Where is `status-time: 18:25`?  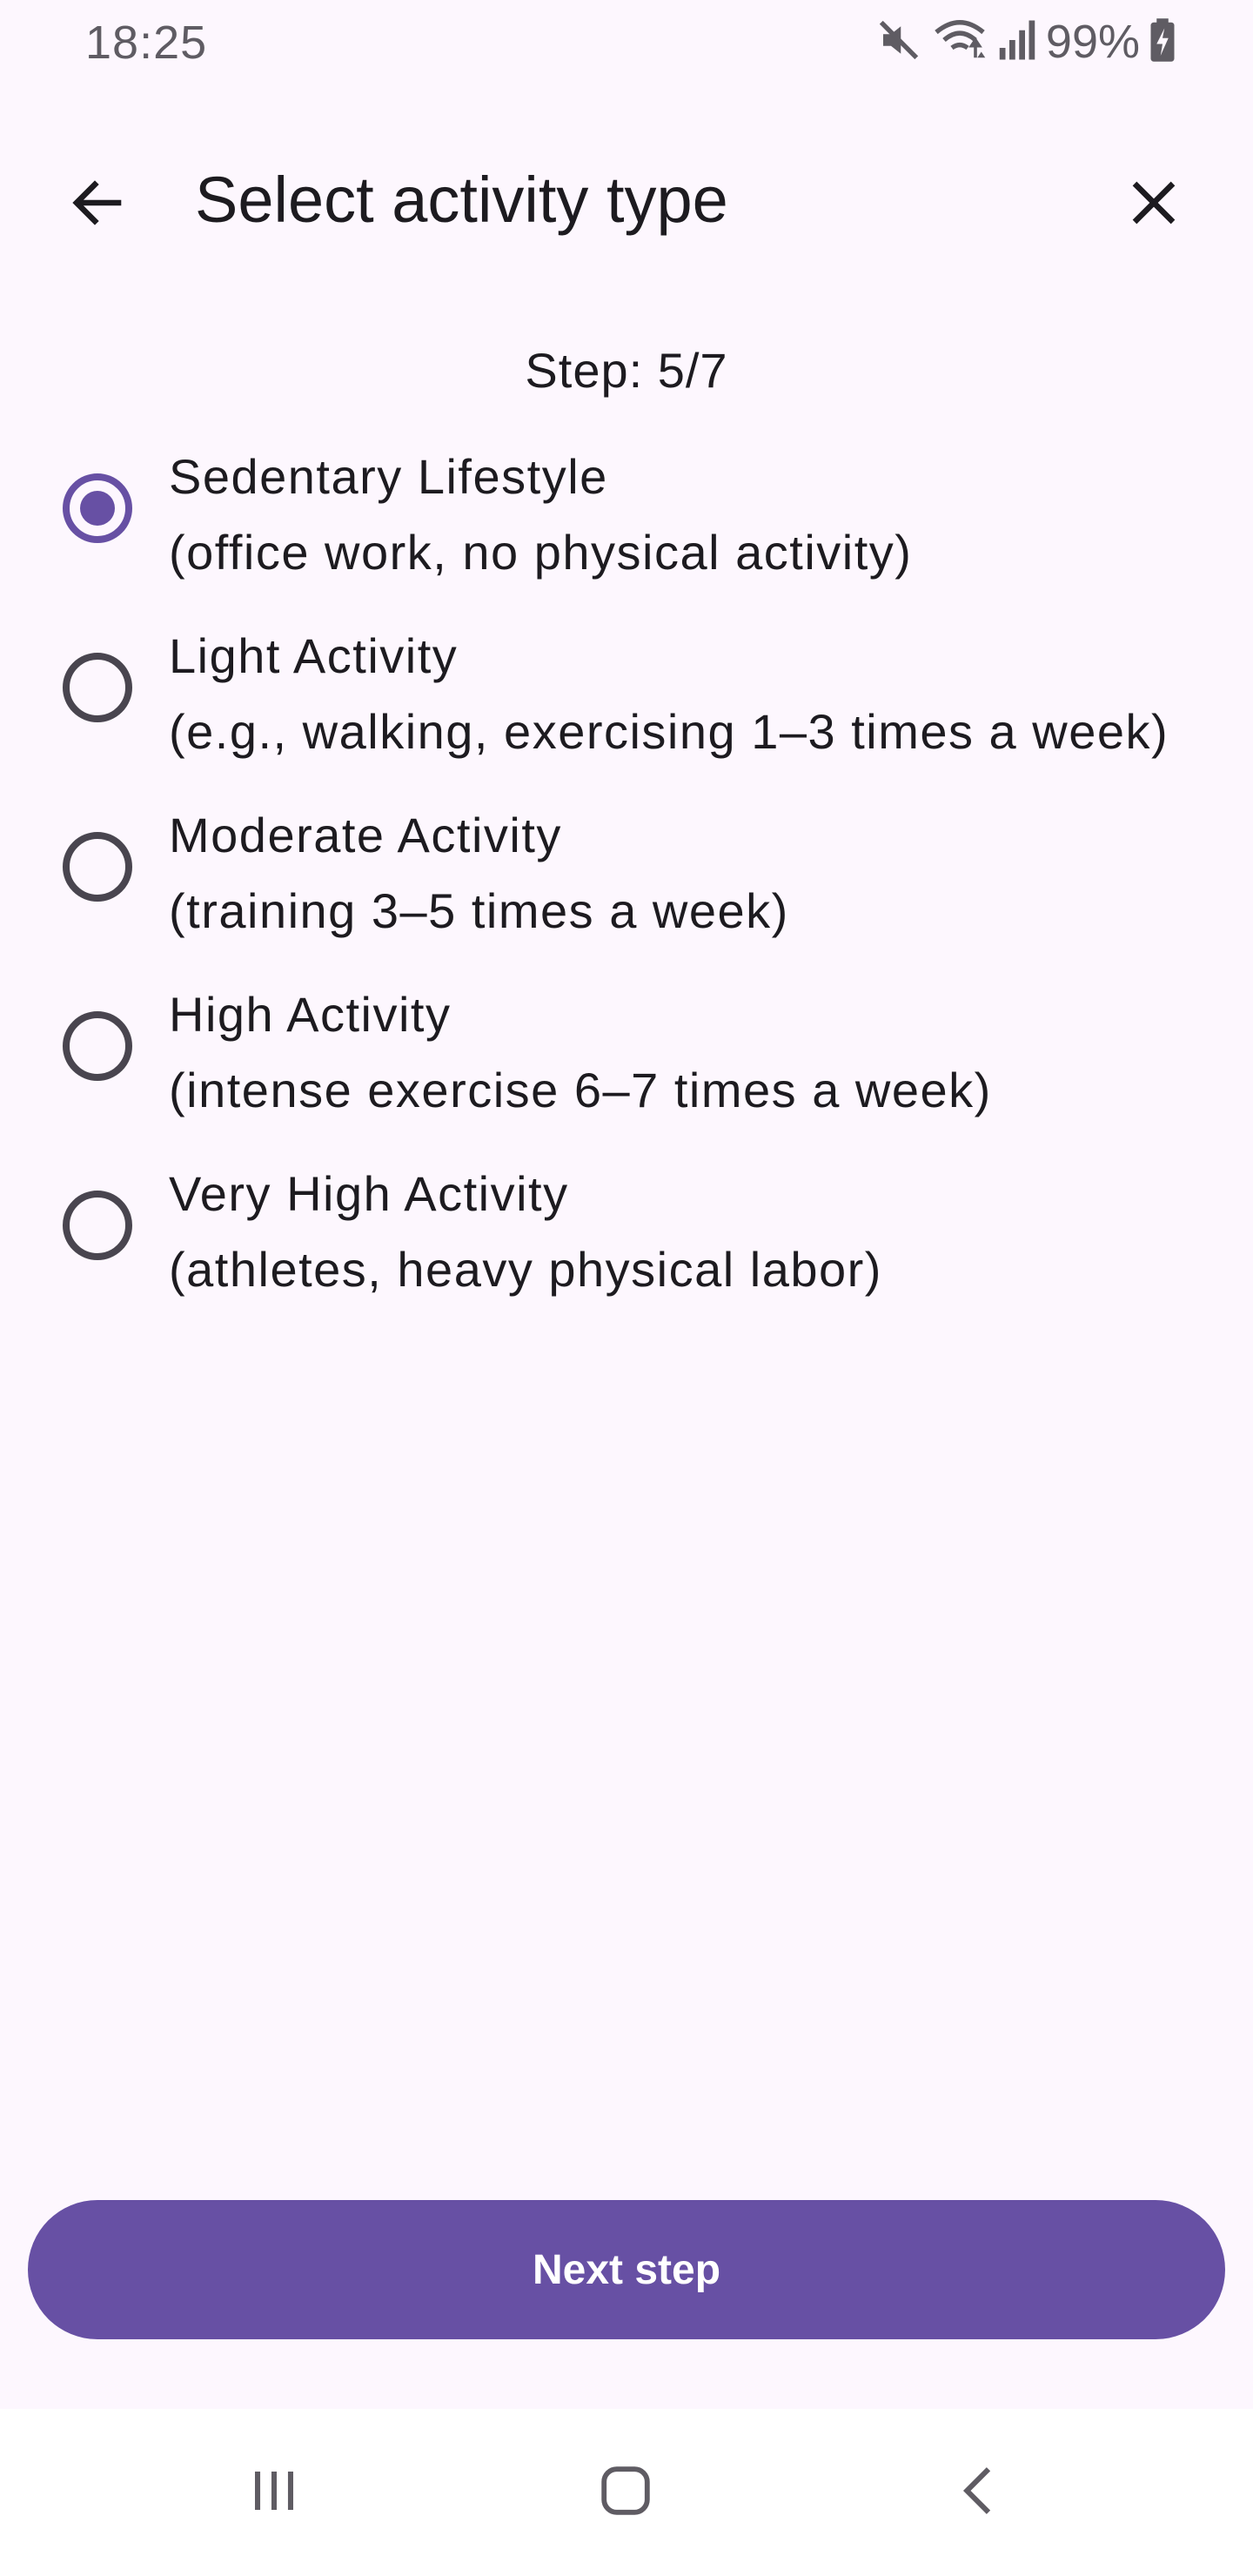 status-time: 18:25 is located at coordinates (146, 43).